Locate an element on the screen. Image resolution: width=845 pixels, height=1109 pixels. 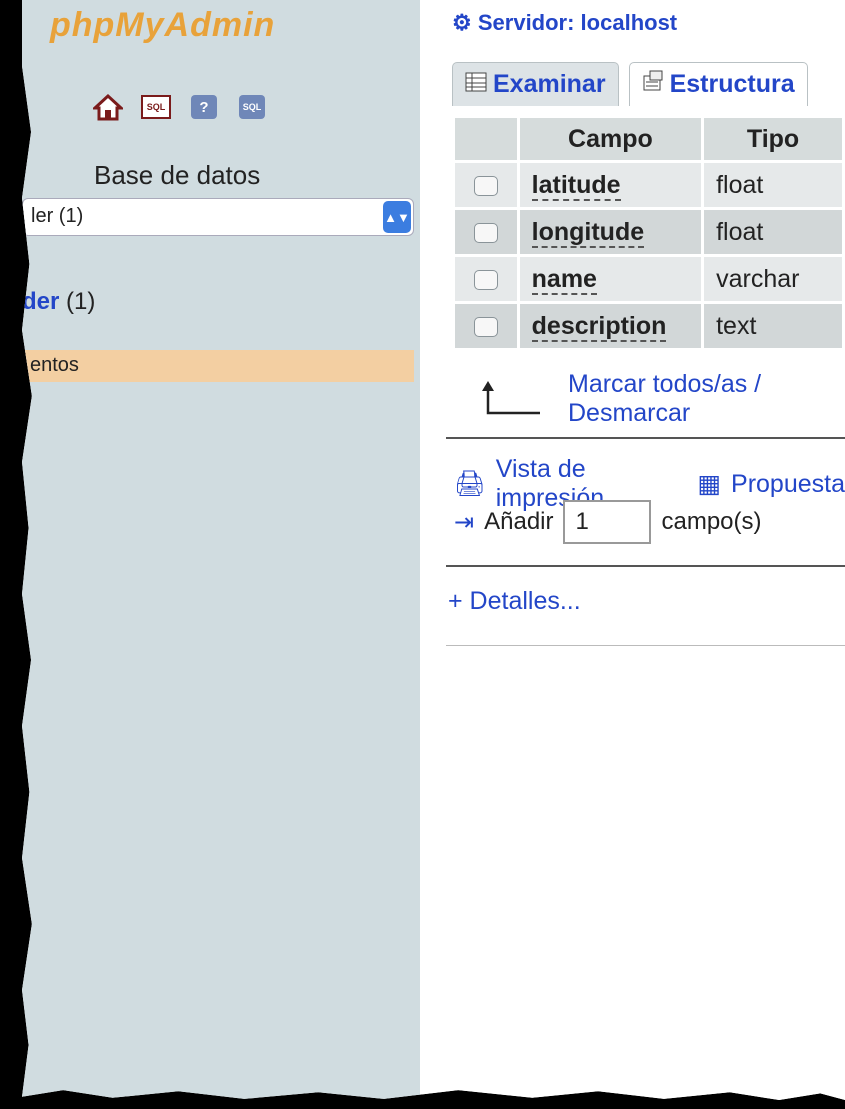
structure-icon is located at coordinates (653, 84).